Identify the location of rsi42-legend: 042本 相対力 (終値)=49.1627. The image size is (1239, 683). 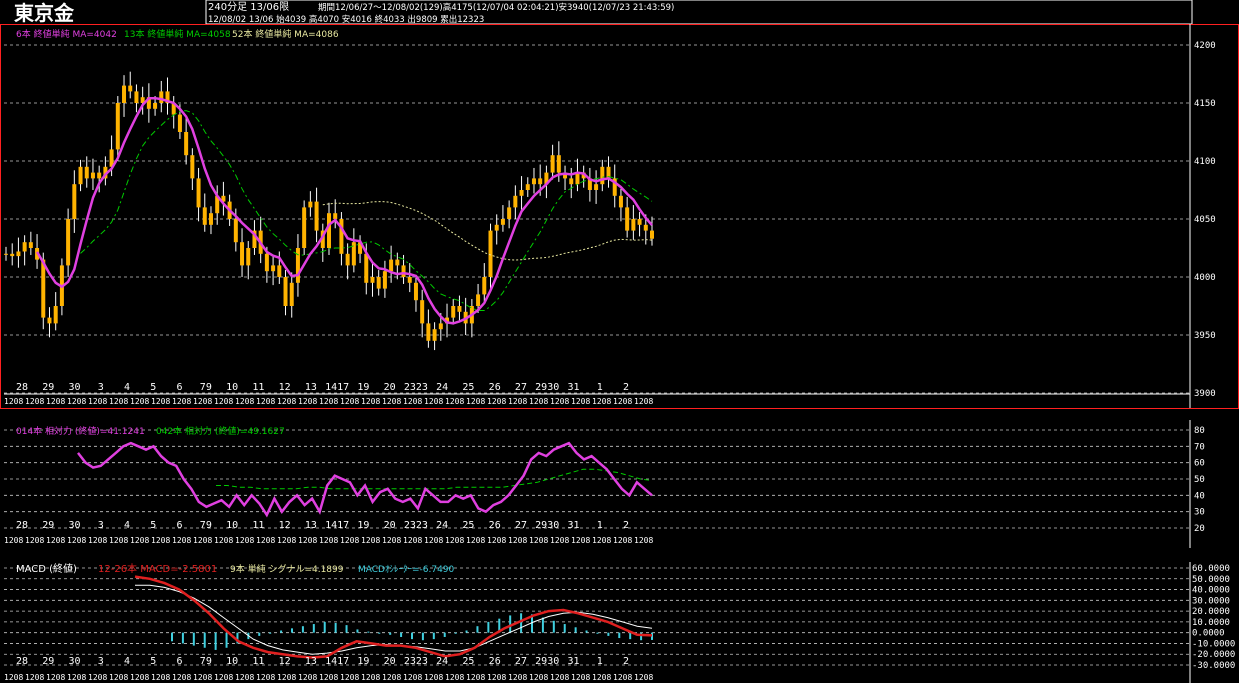
(220, 431).